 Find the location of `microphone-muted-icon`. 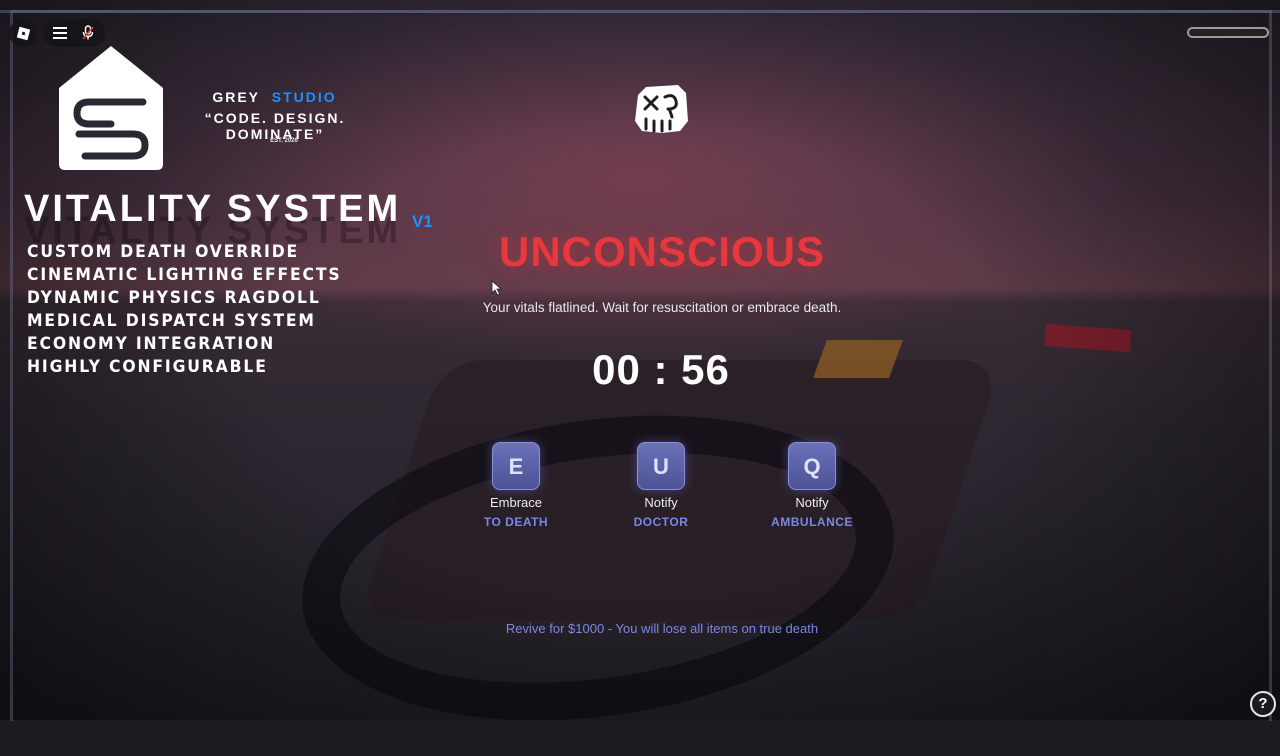

microphone-muted-icon is located at coordinates (88, 33).